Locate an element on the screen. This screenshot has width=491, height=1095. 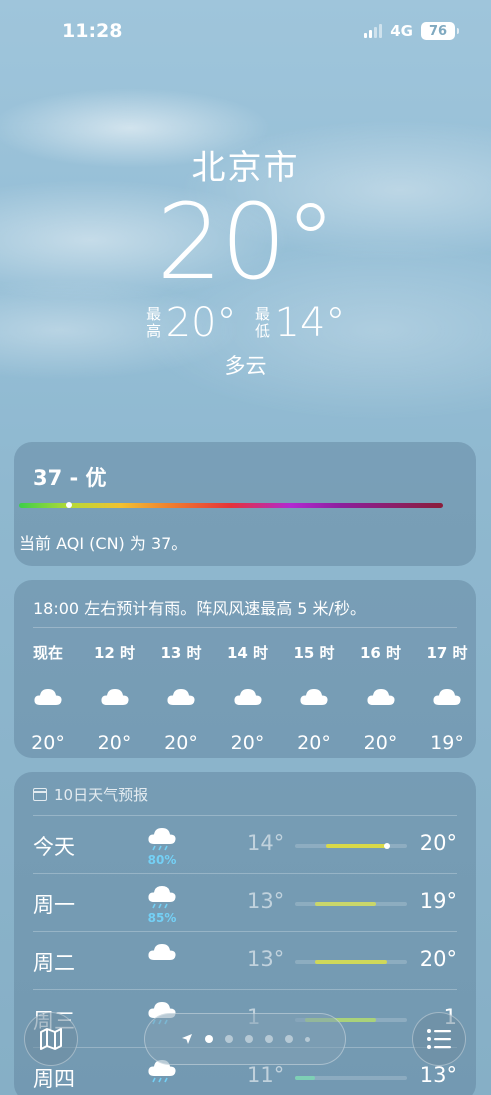
day-weather is located at coordinates (162, 954).